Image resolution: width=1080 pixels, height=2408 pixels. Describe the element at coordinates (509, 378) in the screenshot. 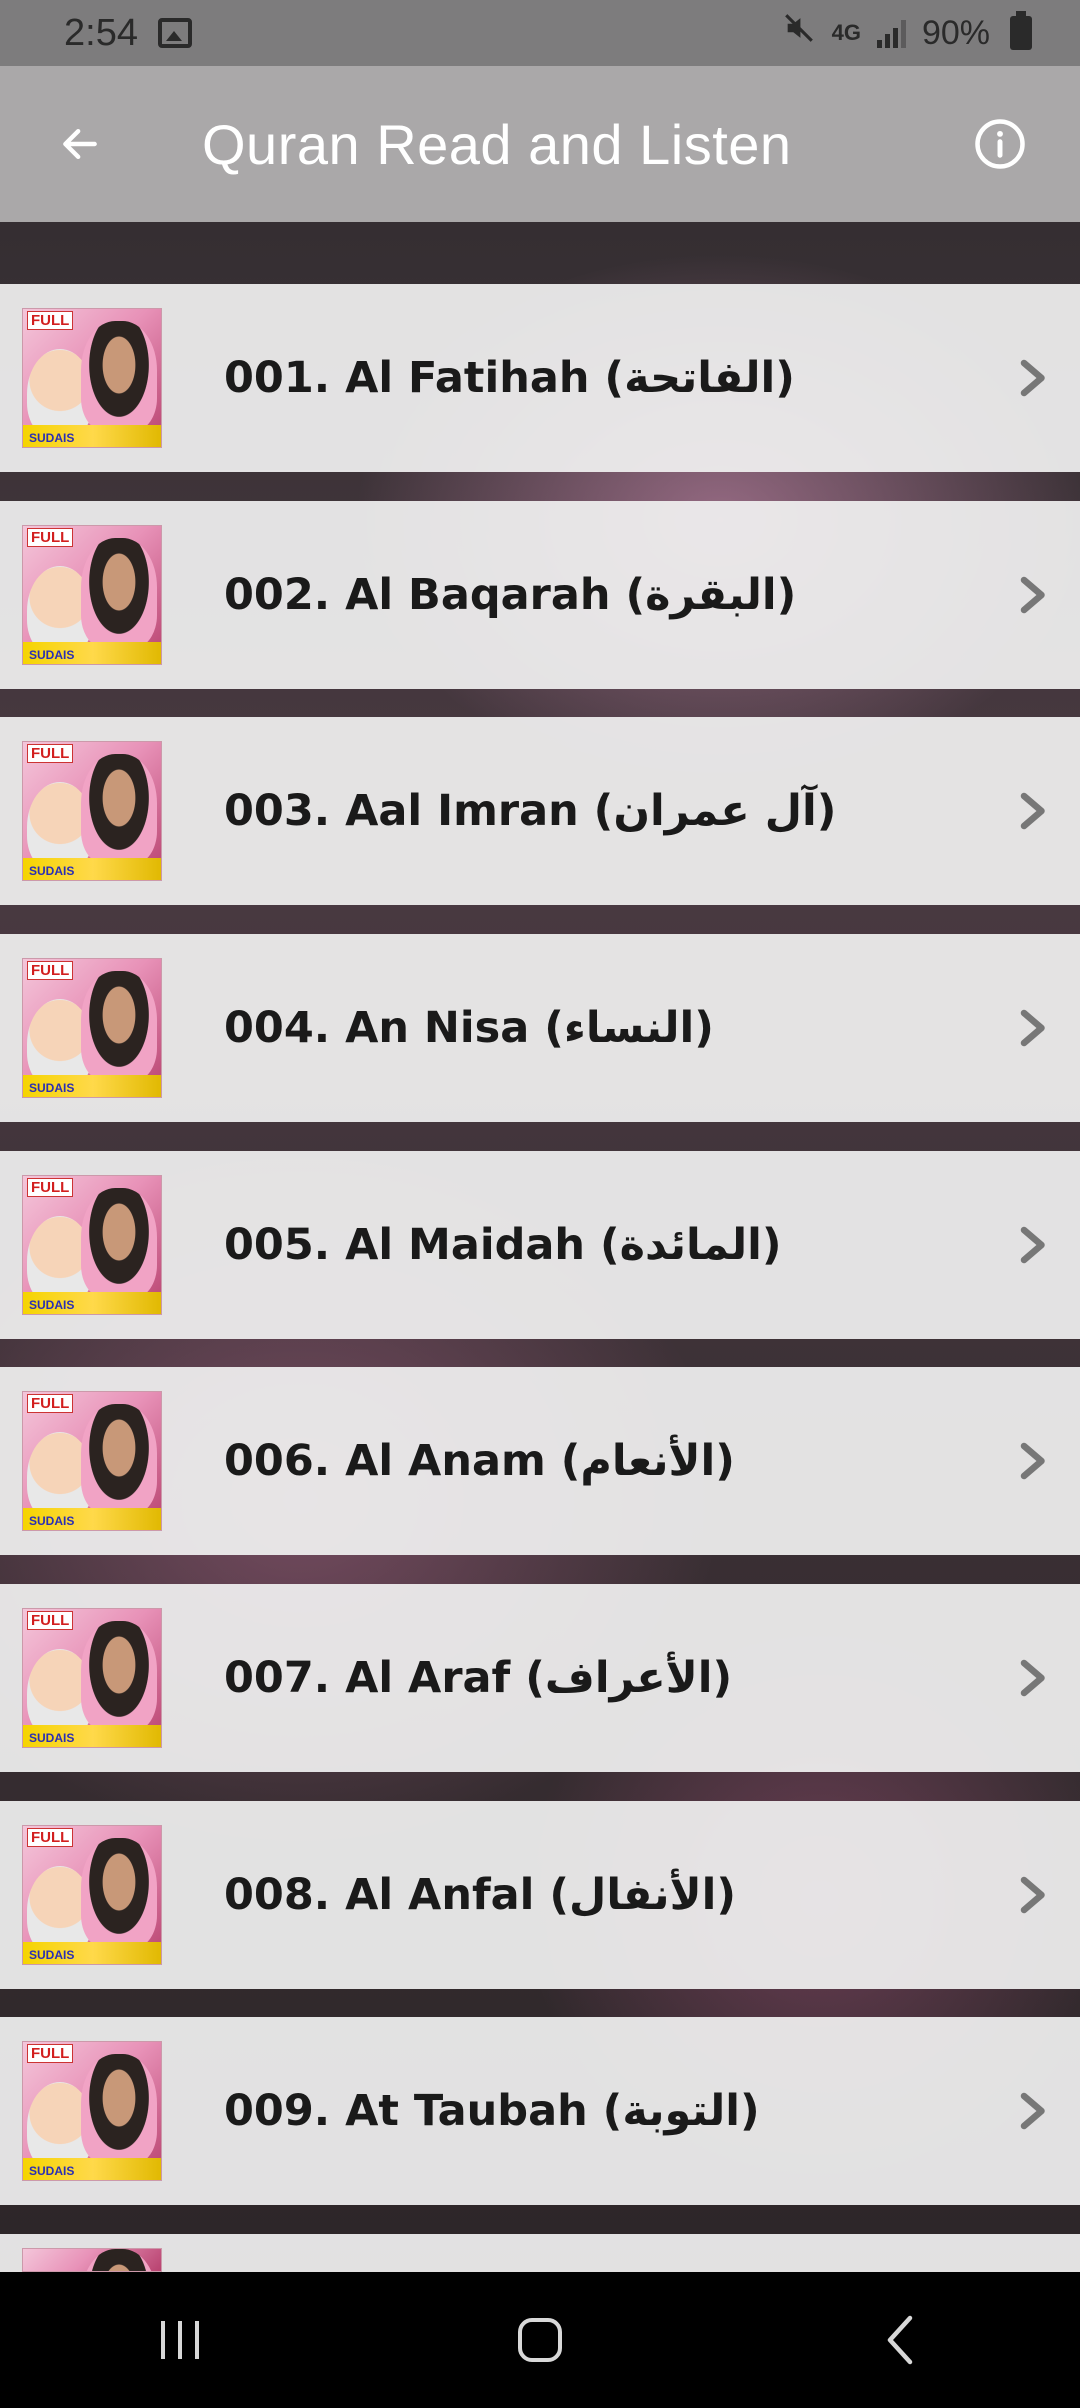

I see `surah-label: 001. Al Fatihah (الفاتحة)` at that location.